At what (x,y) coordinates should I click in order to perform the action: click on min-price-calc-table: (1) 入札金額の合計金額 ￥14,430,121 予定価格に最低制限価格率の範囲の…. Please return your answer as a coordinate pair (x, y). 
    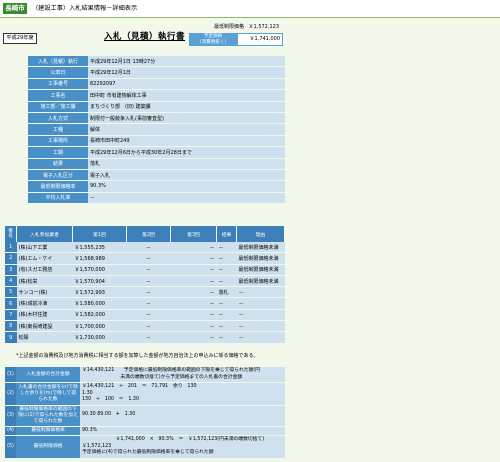
    Looking at the image, I should click on (145, 413).